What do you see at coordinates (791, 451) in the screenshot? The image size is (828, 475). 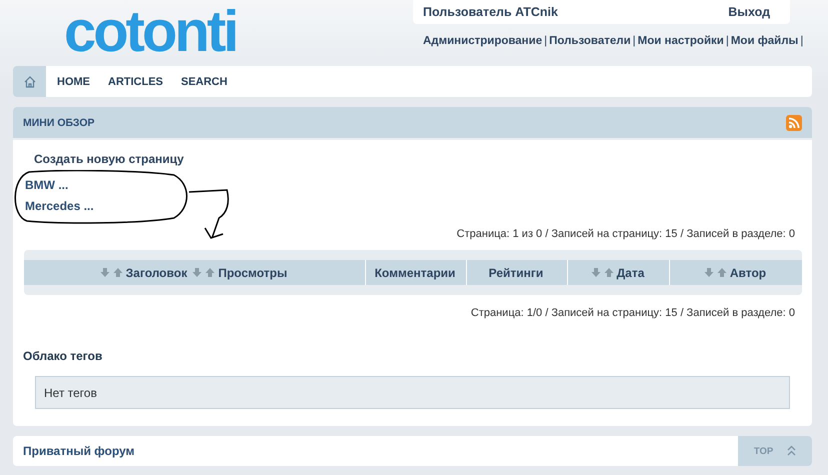 I see `chevron-up-icon` at bounding box center [791, 451].